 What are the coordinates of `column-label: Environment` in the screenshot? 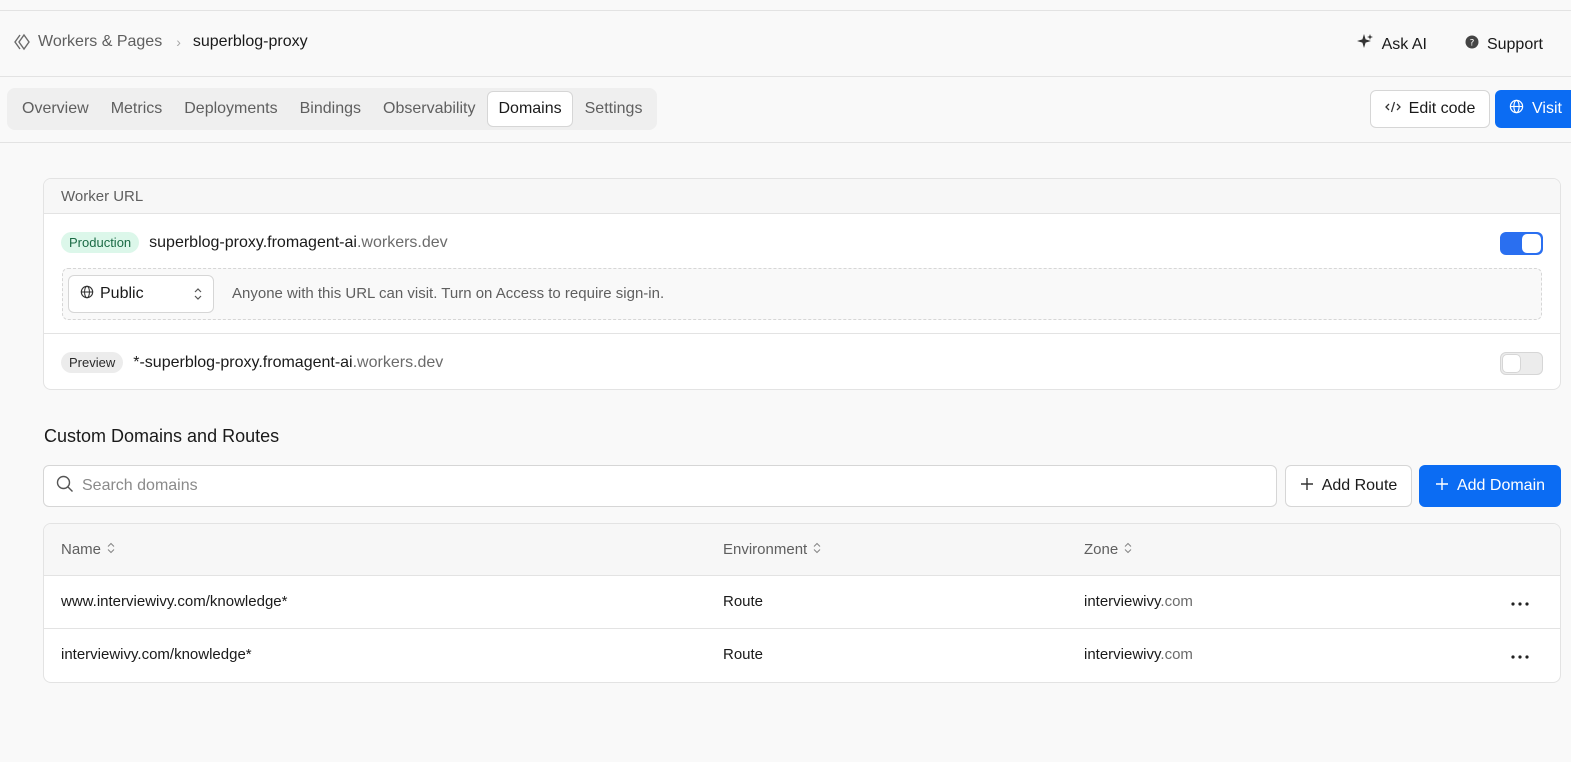 It's located at (765, 549).